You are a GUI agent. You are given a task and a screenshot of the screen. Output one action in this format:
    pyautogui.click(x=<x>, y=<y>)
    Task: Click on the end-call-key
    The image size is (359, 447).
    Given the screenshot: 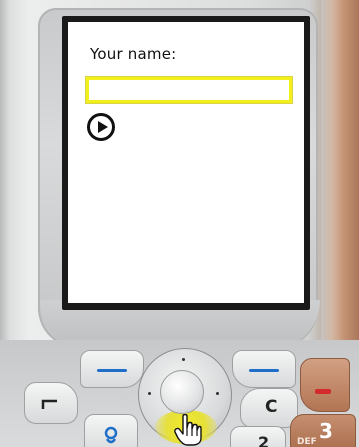 What is the action you would take?
    pyautogui.click(x=325, y=385)
    